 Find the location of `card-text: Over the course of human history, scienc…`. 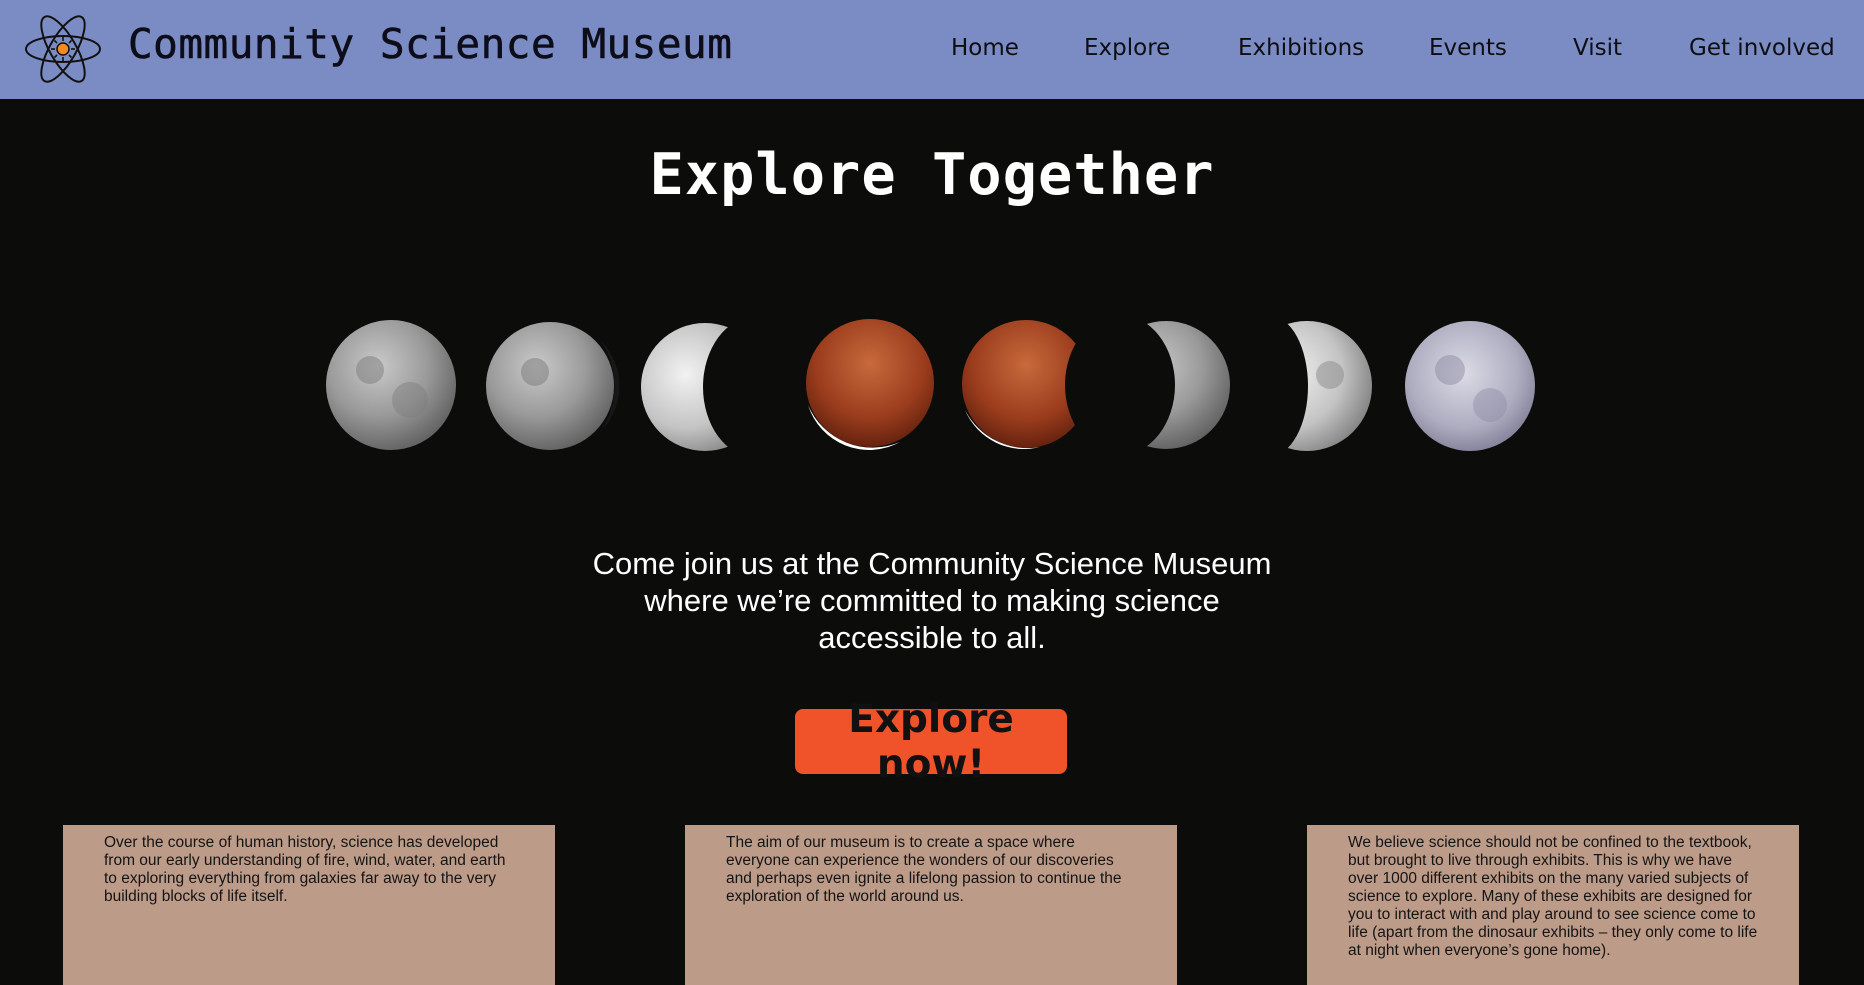

card-text: Over the course of human history, scienc… is located at coordinates (305, 869).